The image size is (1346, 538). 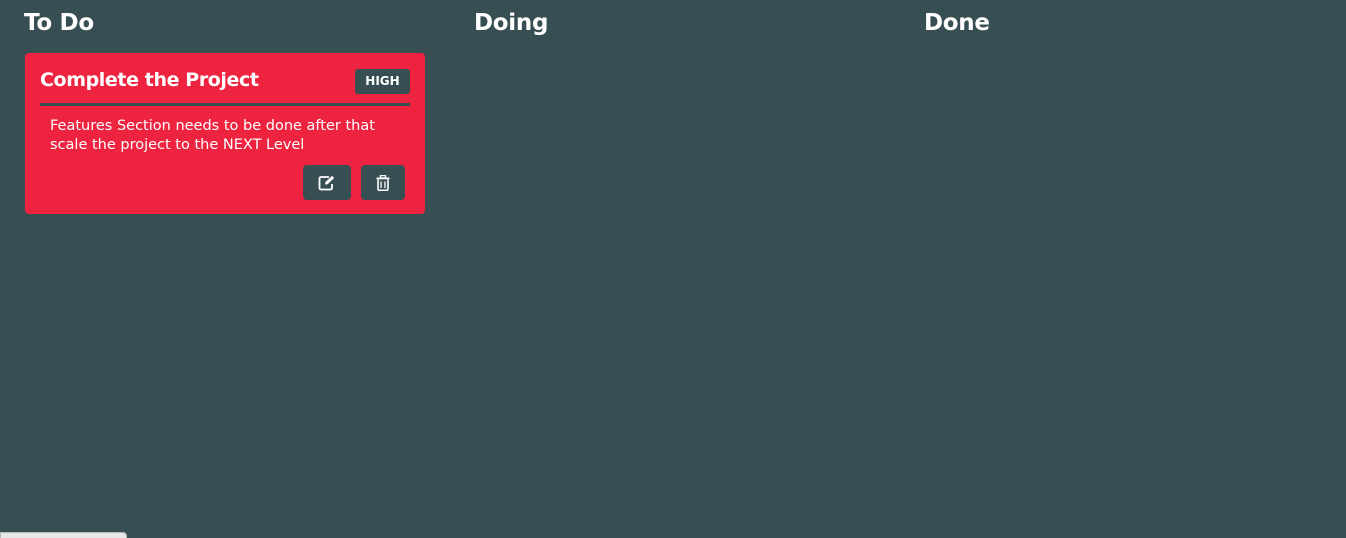 I want to click on column-title-doing: Doing, so click(x=511, y=23).